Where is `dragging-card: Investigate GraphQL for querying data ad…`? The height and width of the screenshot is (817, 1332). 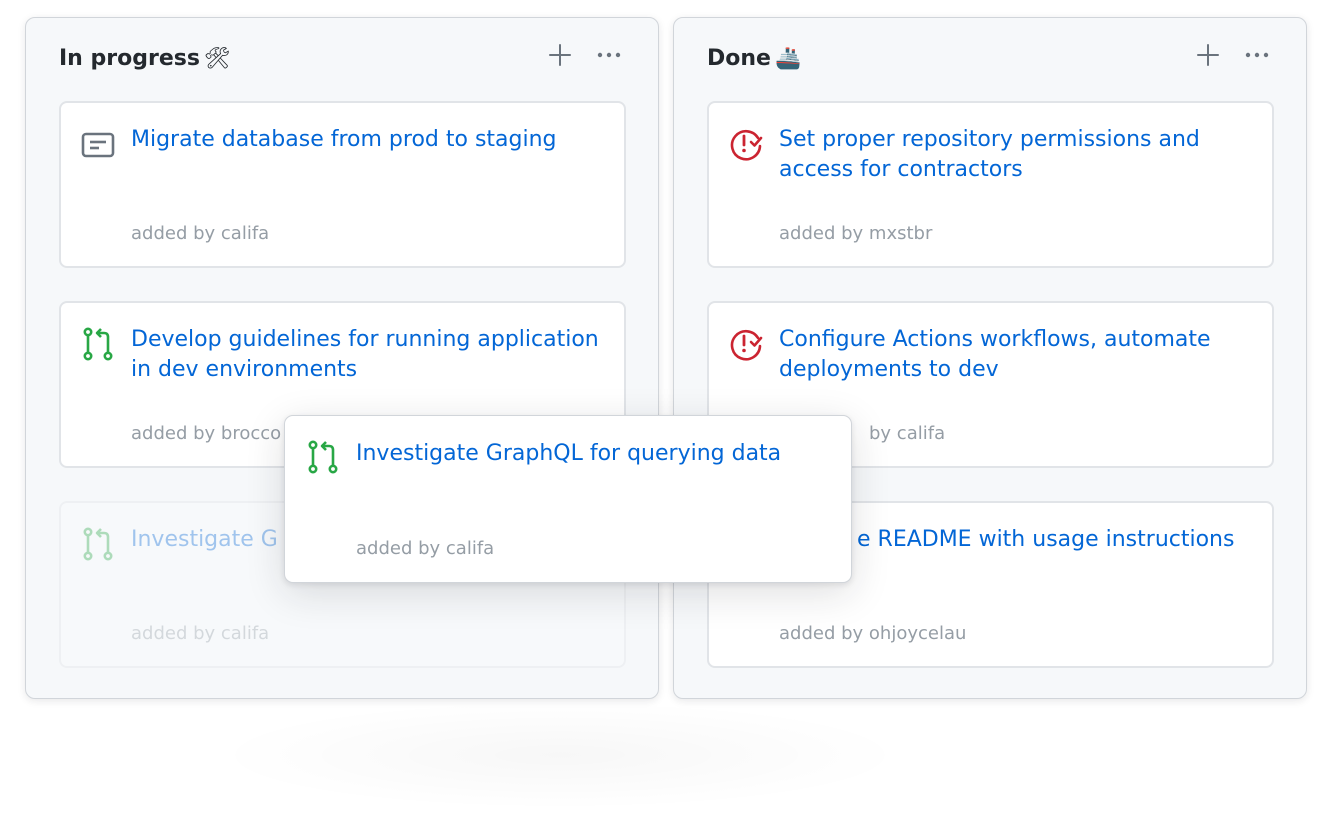 dragging-card: Investigate GraphQL for querying data ad… is located at coordinates (568, 499).